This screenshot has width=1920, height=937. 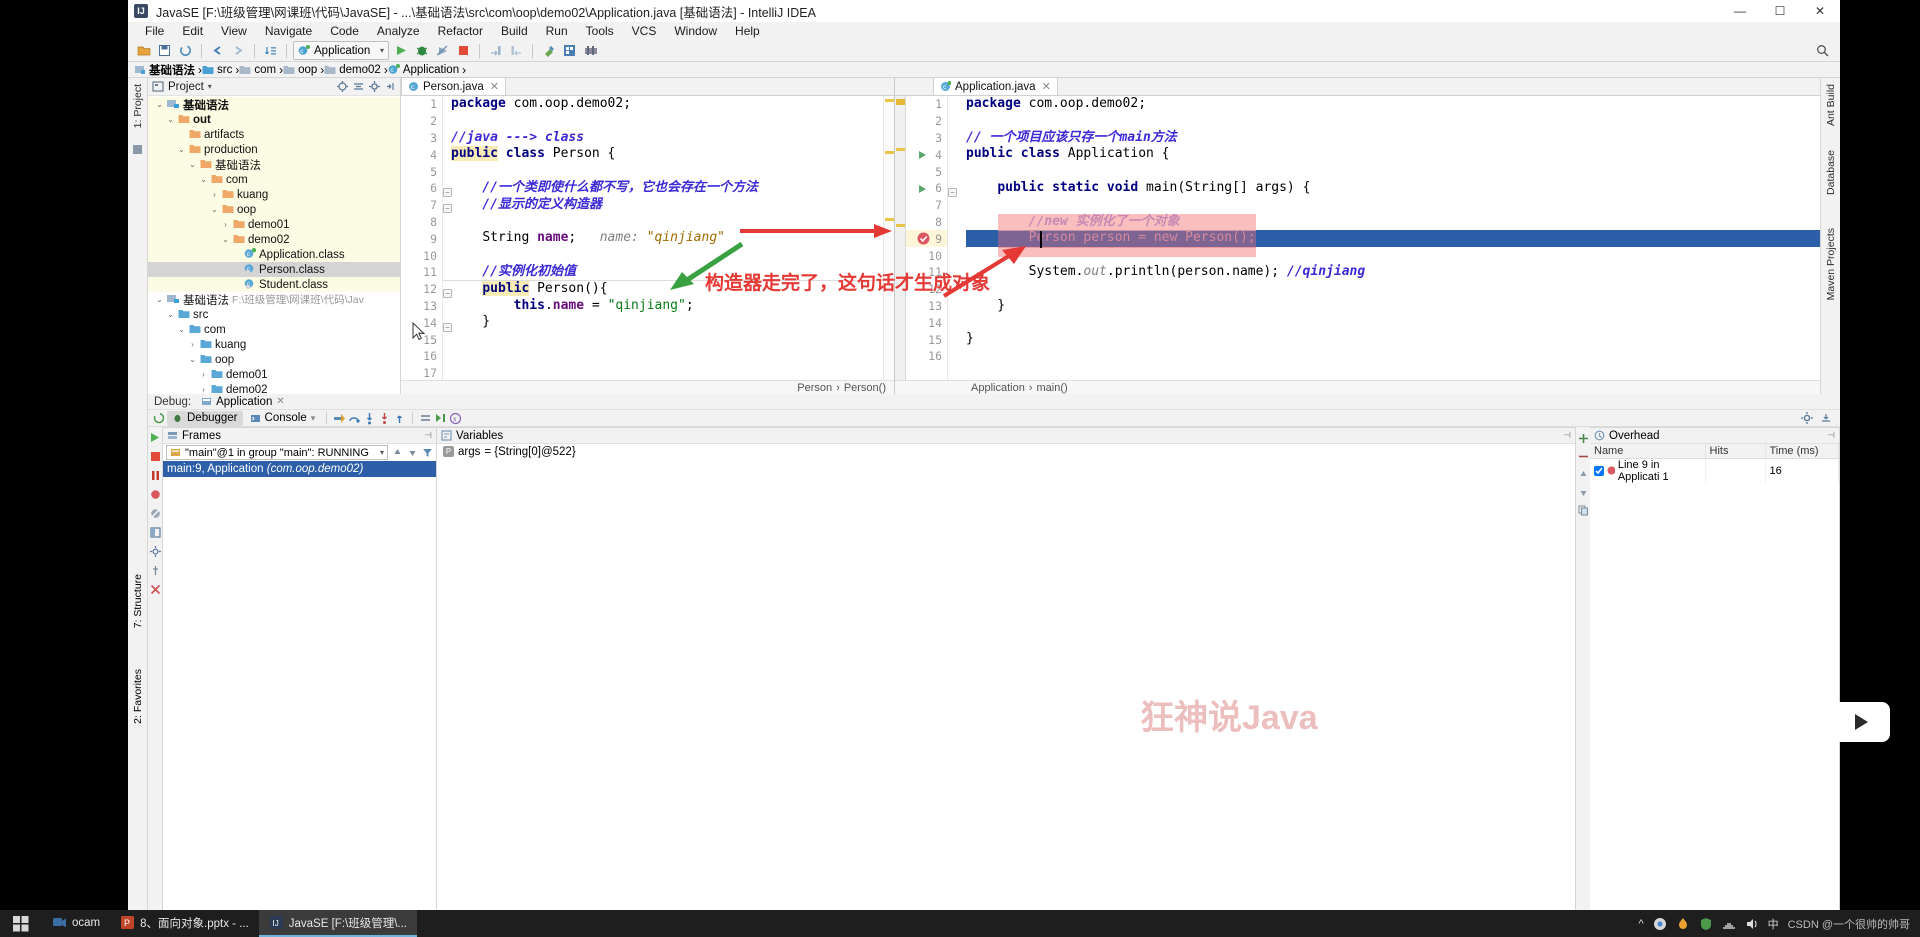 I want to click on code-line-9: Person person = new Person();, so click(x=1393, y=239).